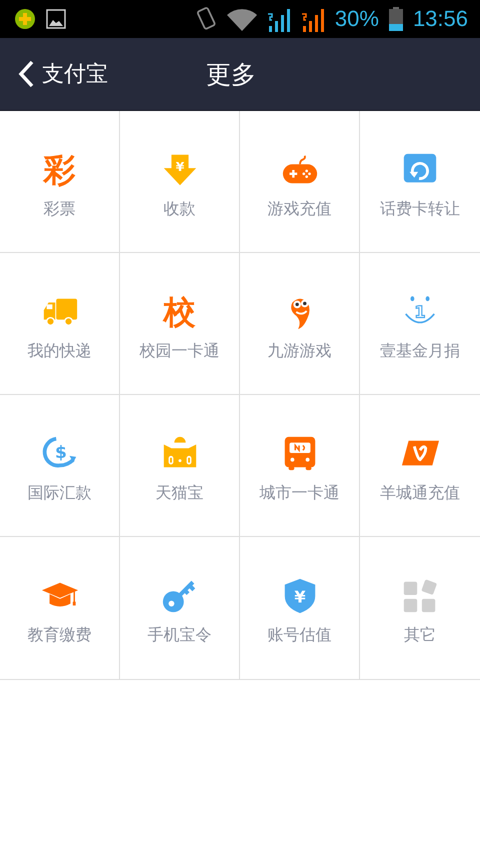  I want to click on service-tile: ¥ 收款, so click(180, 182).